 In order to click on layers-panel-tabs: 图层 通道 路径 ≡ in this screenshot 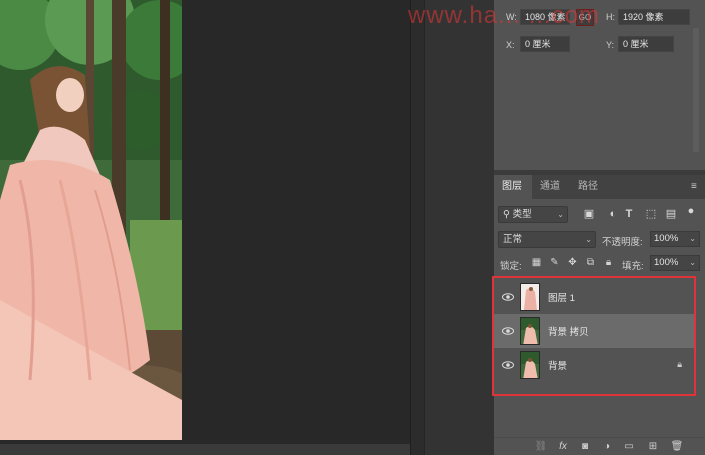, I will do `click(599, 187)`.